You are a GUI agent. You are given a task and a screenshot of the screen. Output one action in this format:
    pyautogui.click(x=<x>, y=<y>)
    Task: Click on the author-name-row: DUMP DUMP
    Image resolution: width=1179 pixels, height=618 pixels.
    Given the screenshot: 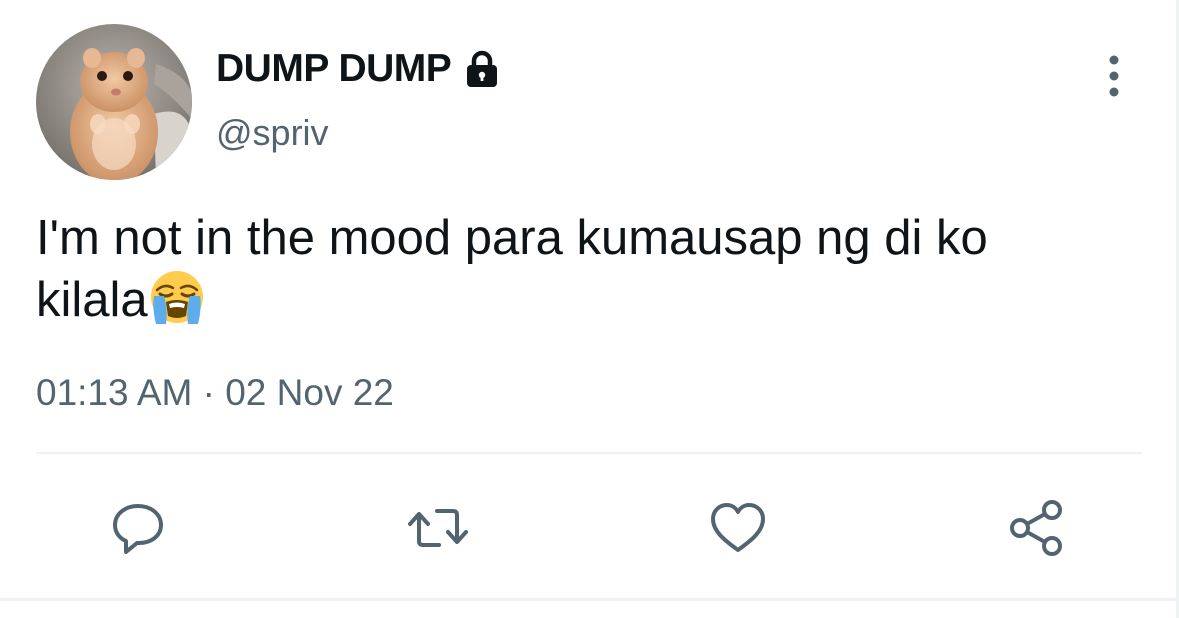 What is the action you would take?
    pyautogui.click(x=359, y=69)
    